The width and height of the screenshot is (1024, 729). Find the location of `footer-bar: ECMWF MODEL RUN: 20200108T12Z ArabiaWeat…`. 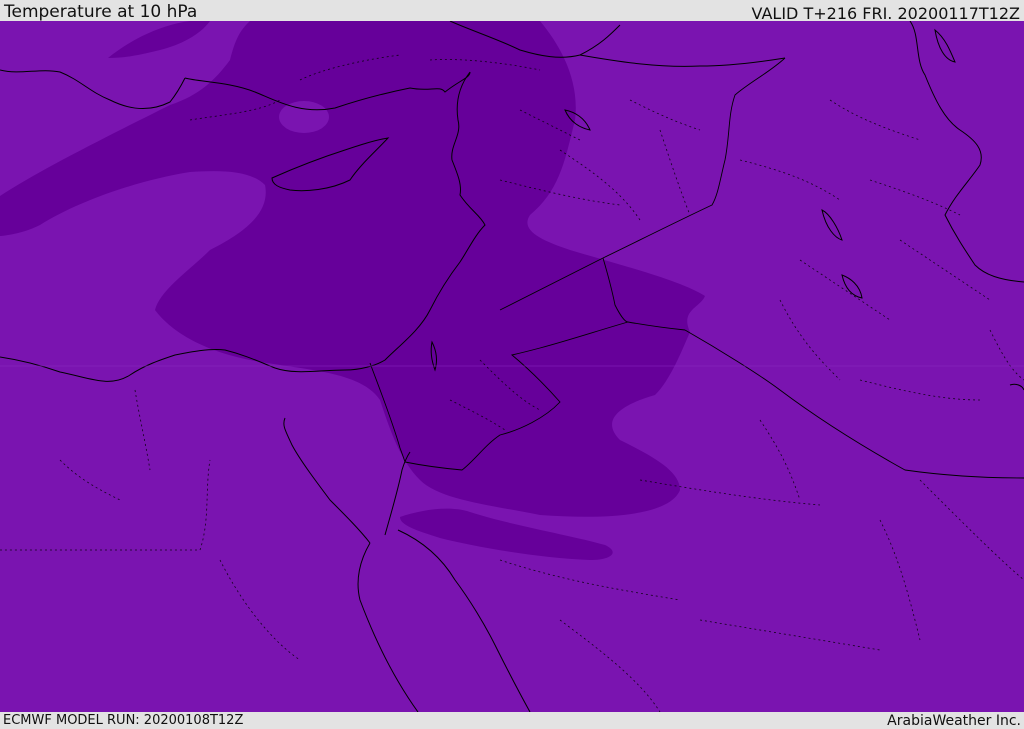

footer-bar: ECMWF MODEL RUN: 20200108T12Z ArabiaWeat… is located at coordinates (512, 720).